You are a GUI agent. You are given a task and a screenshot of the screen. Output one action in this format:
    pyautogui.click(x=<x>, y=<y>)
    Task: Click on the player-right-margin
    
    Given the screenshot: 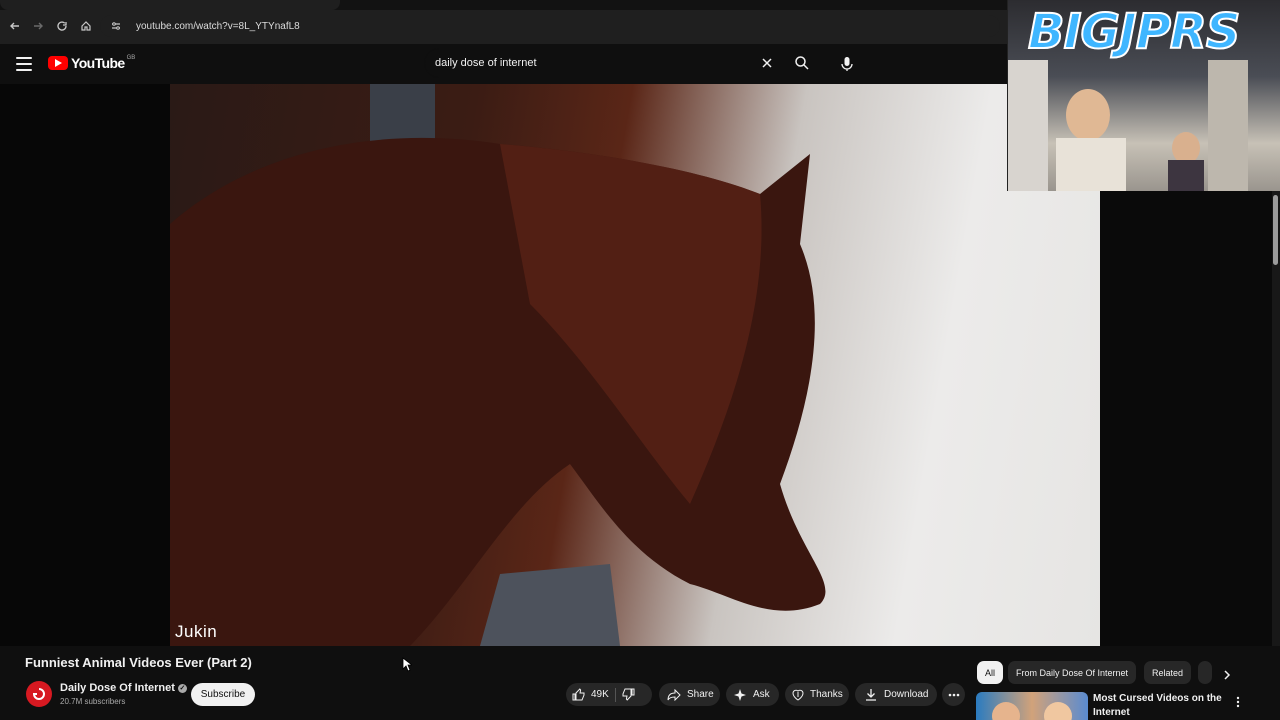 What is the action you would take?
    pyautogui.click(x=1186, y=418)
    